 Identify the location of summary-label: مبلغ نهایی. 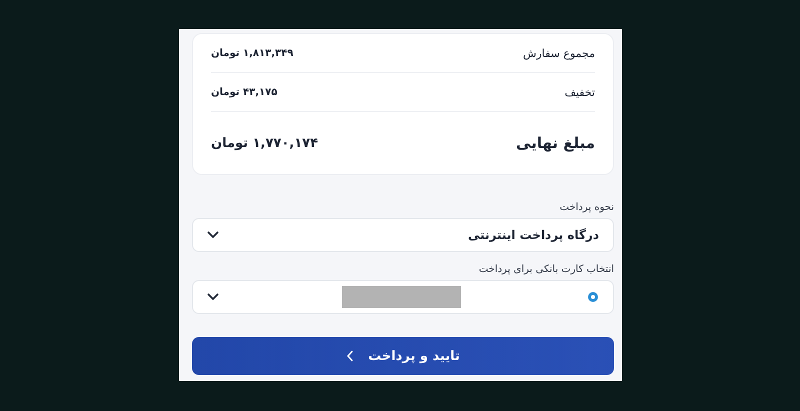
(555, 143).